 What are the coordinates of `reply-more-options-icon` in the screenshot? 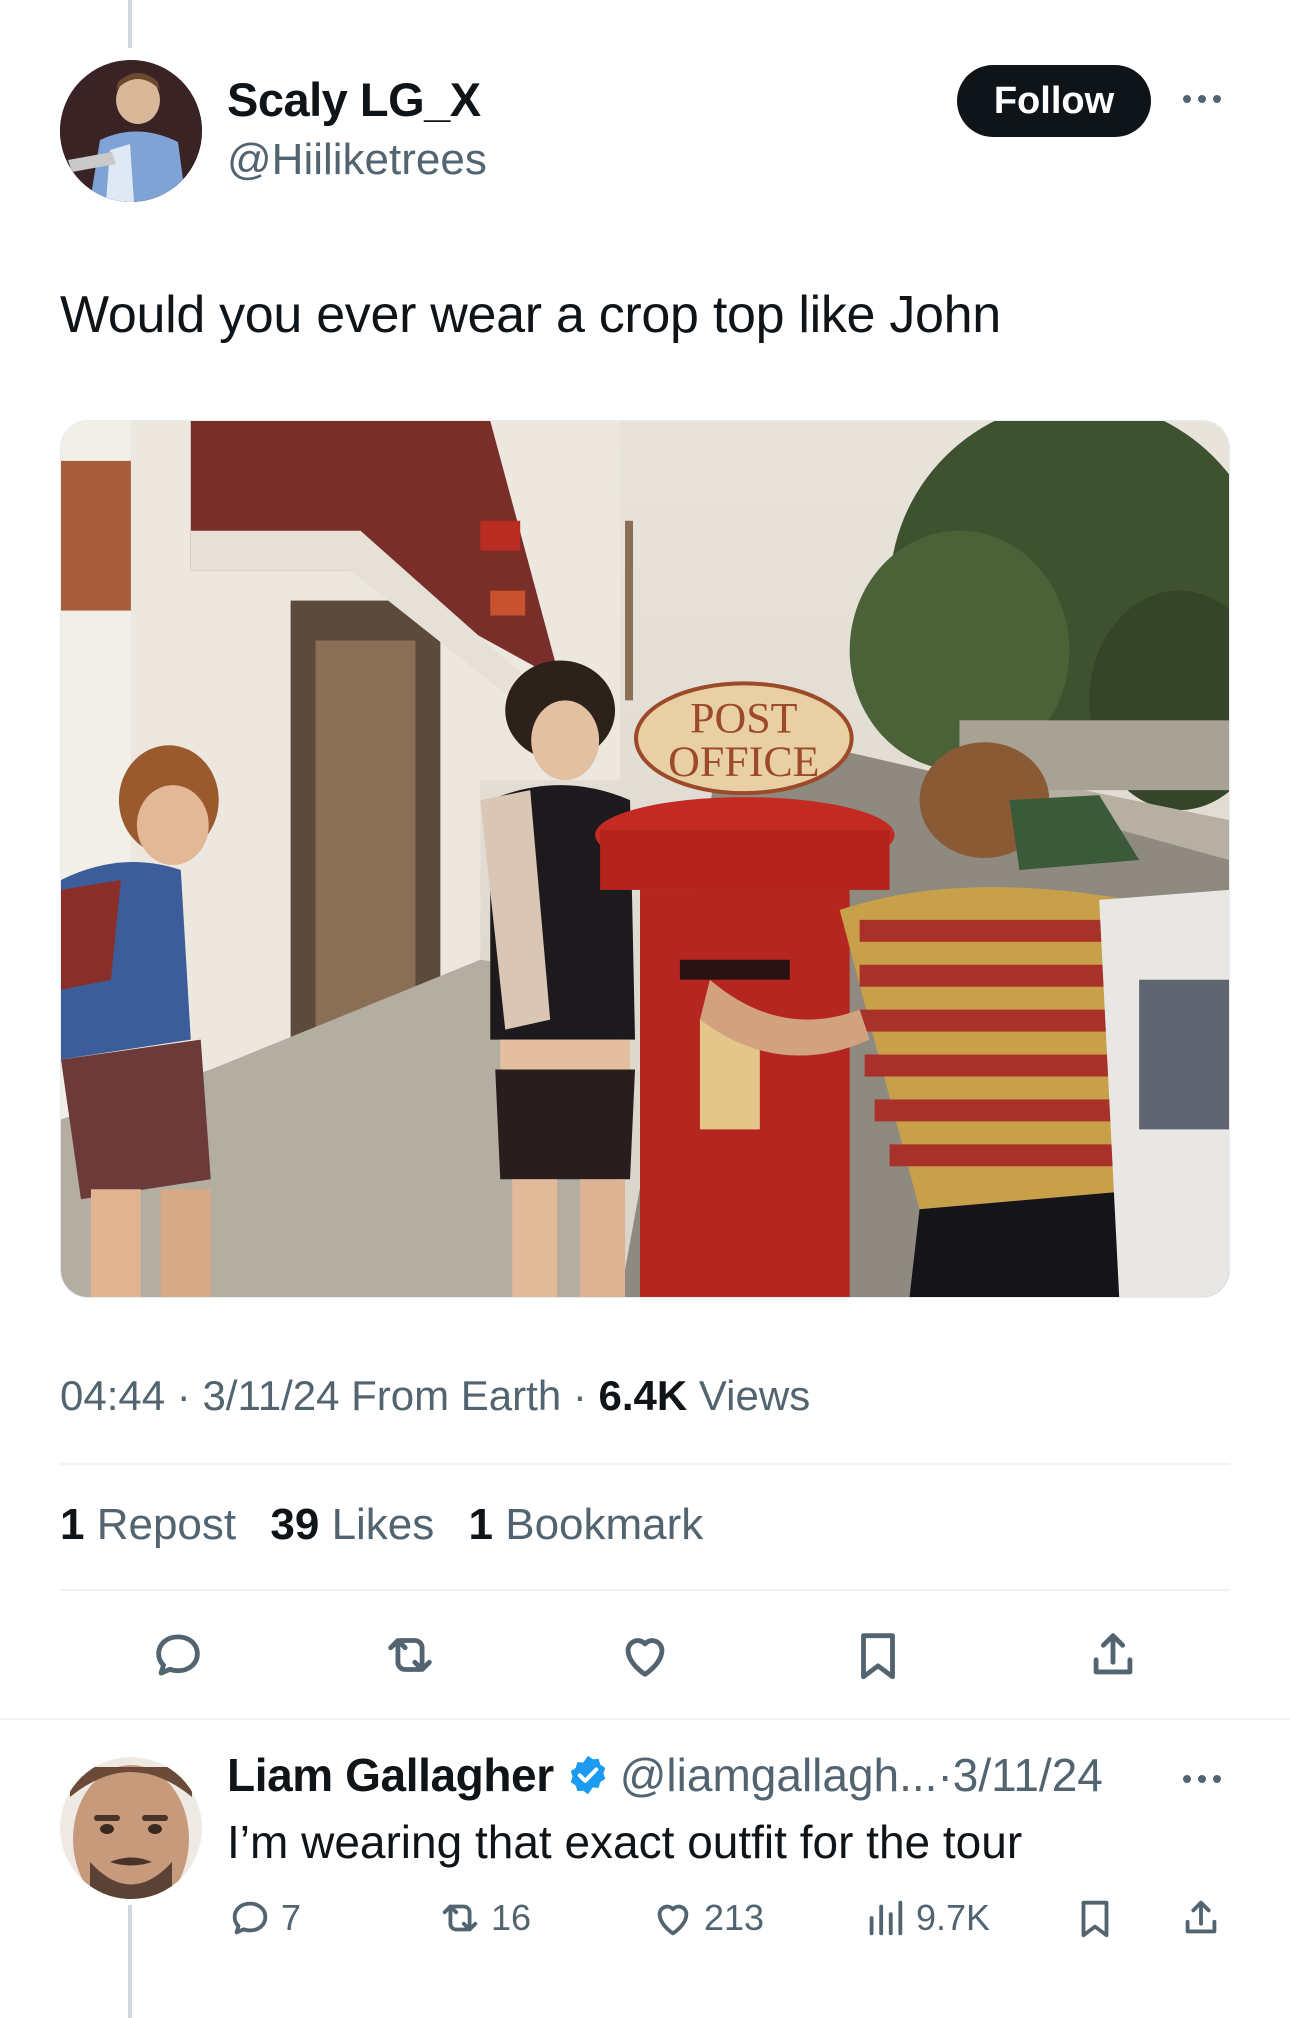 It's located at (1202, 1779).